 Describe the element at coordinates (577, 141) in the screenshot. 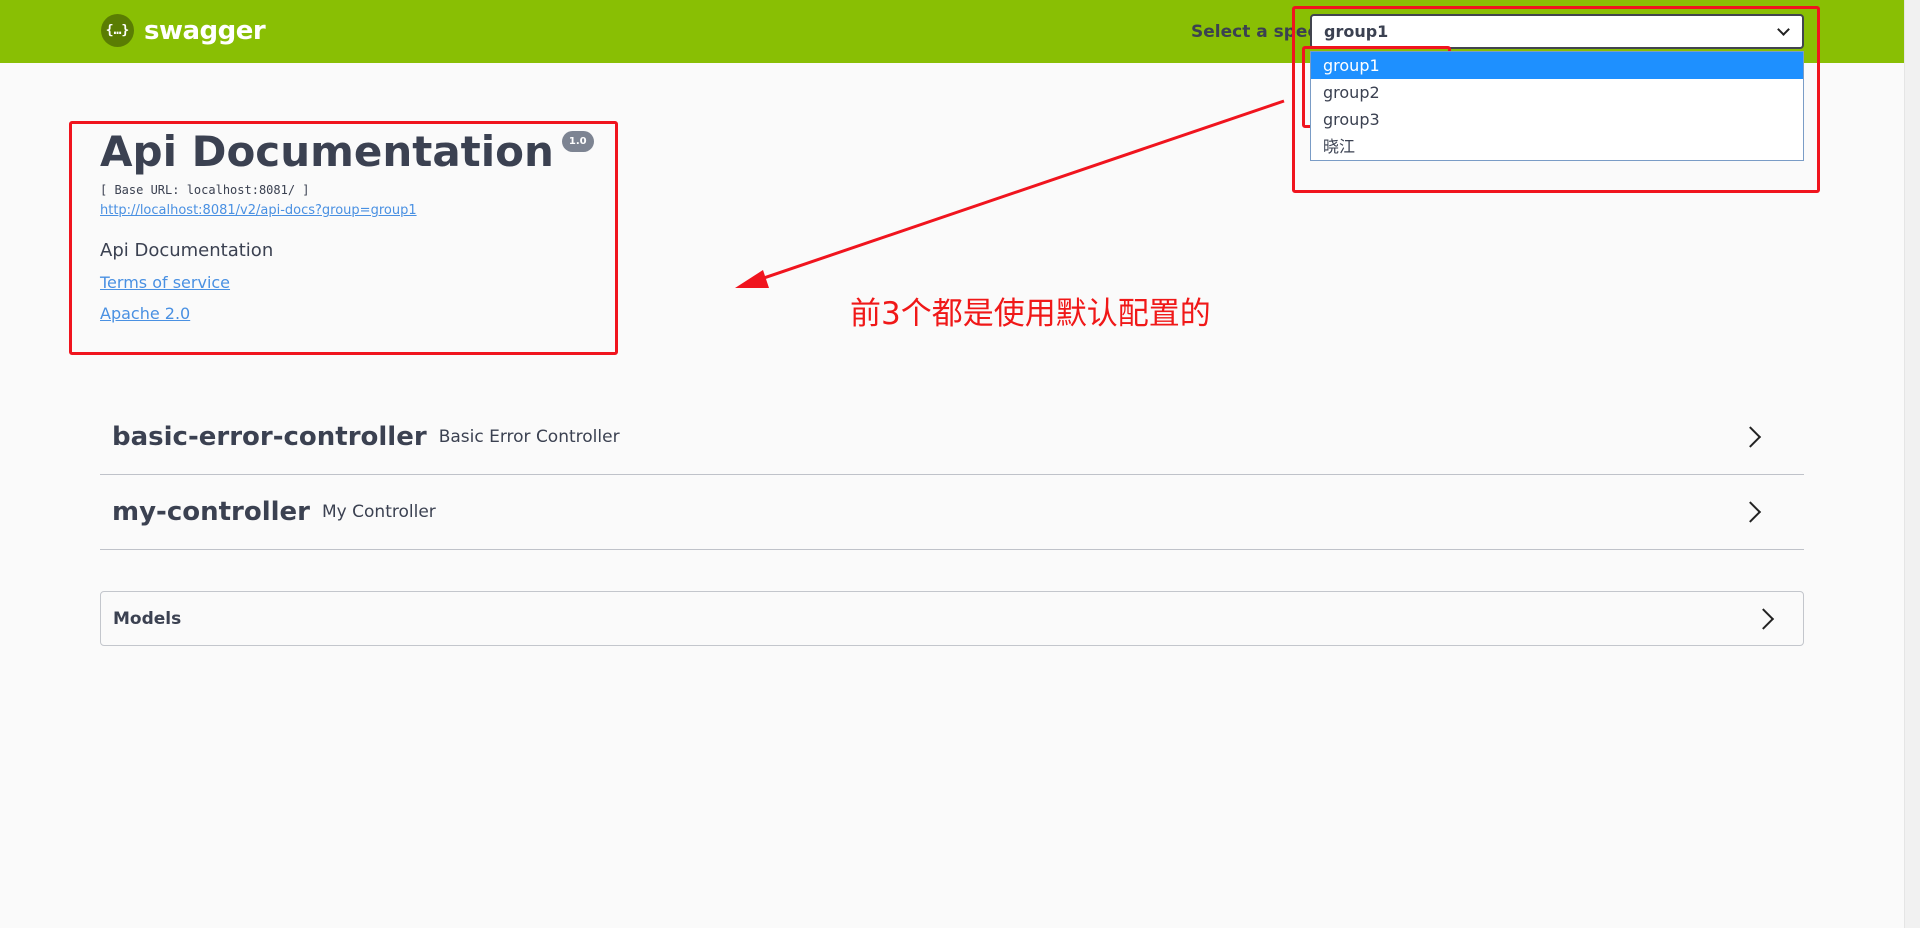

I see `version-badge: 1.0` at that location.